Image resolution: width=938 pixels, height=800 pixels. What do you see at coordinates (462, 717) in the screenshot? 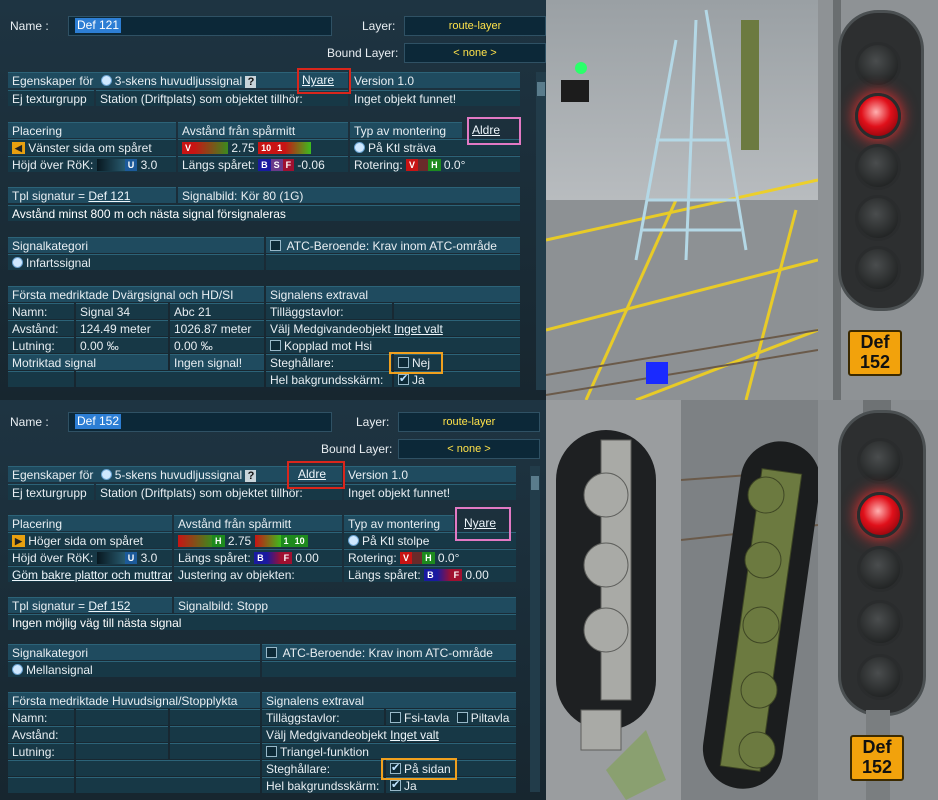
I see `pil-checkbox` at bounding box center [462, 717].